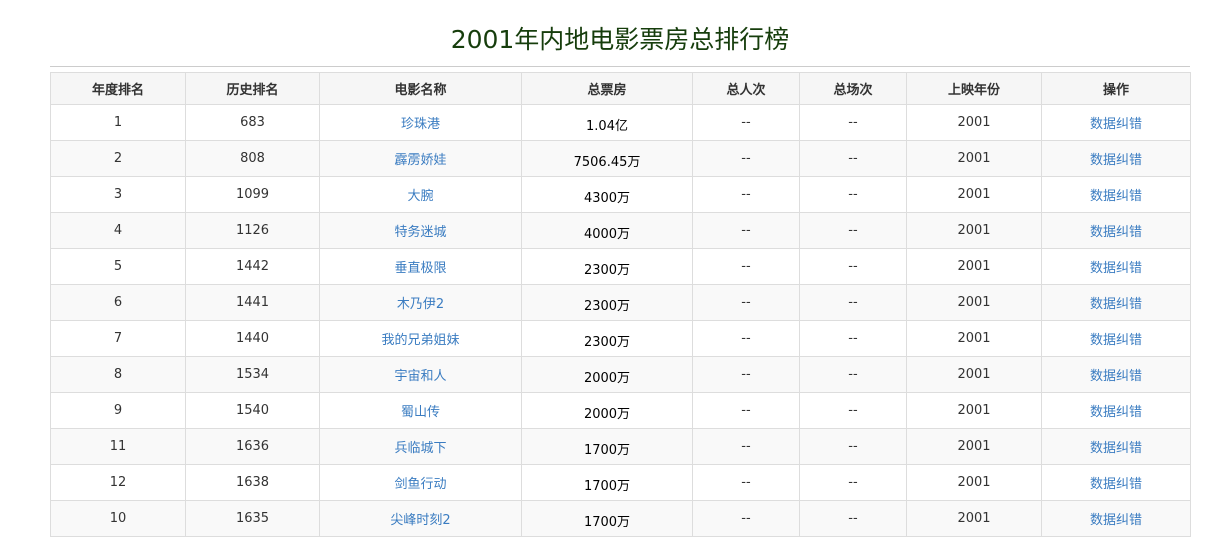 Image resolution: width=1224 pixels, height=537 pixels. Describe the element at coordinates (607, 158) in the screenshot. I see `box-office: 7506.45万` at that location.